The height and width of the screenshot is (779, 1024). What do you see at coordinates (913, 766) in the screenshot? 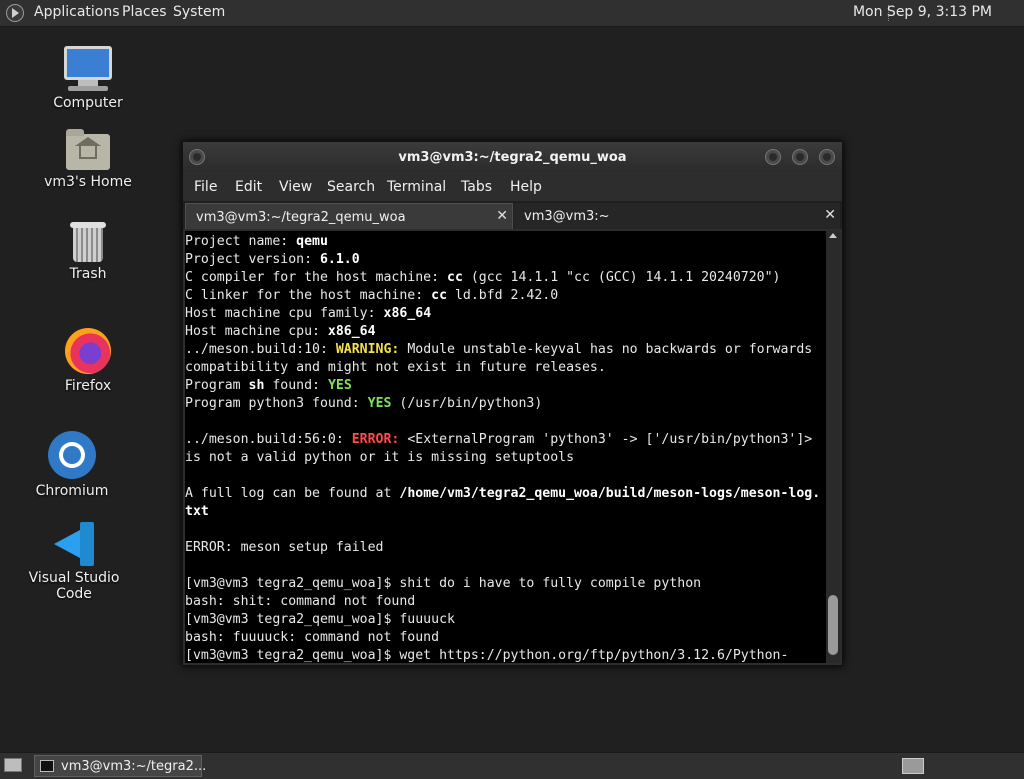
I see `workspace-switcher` at bounding box center [913, 766].